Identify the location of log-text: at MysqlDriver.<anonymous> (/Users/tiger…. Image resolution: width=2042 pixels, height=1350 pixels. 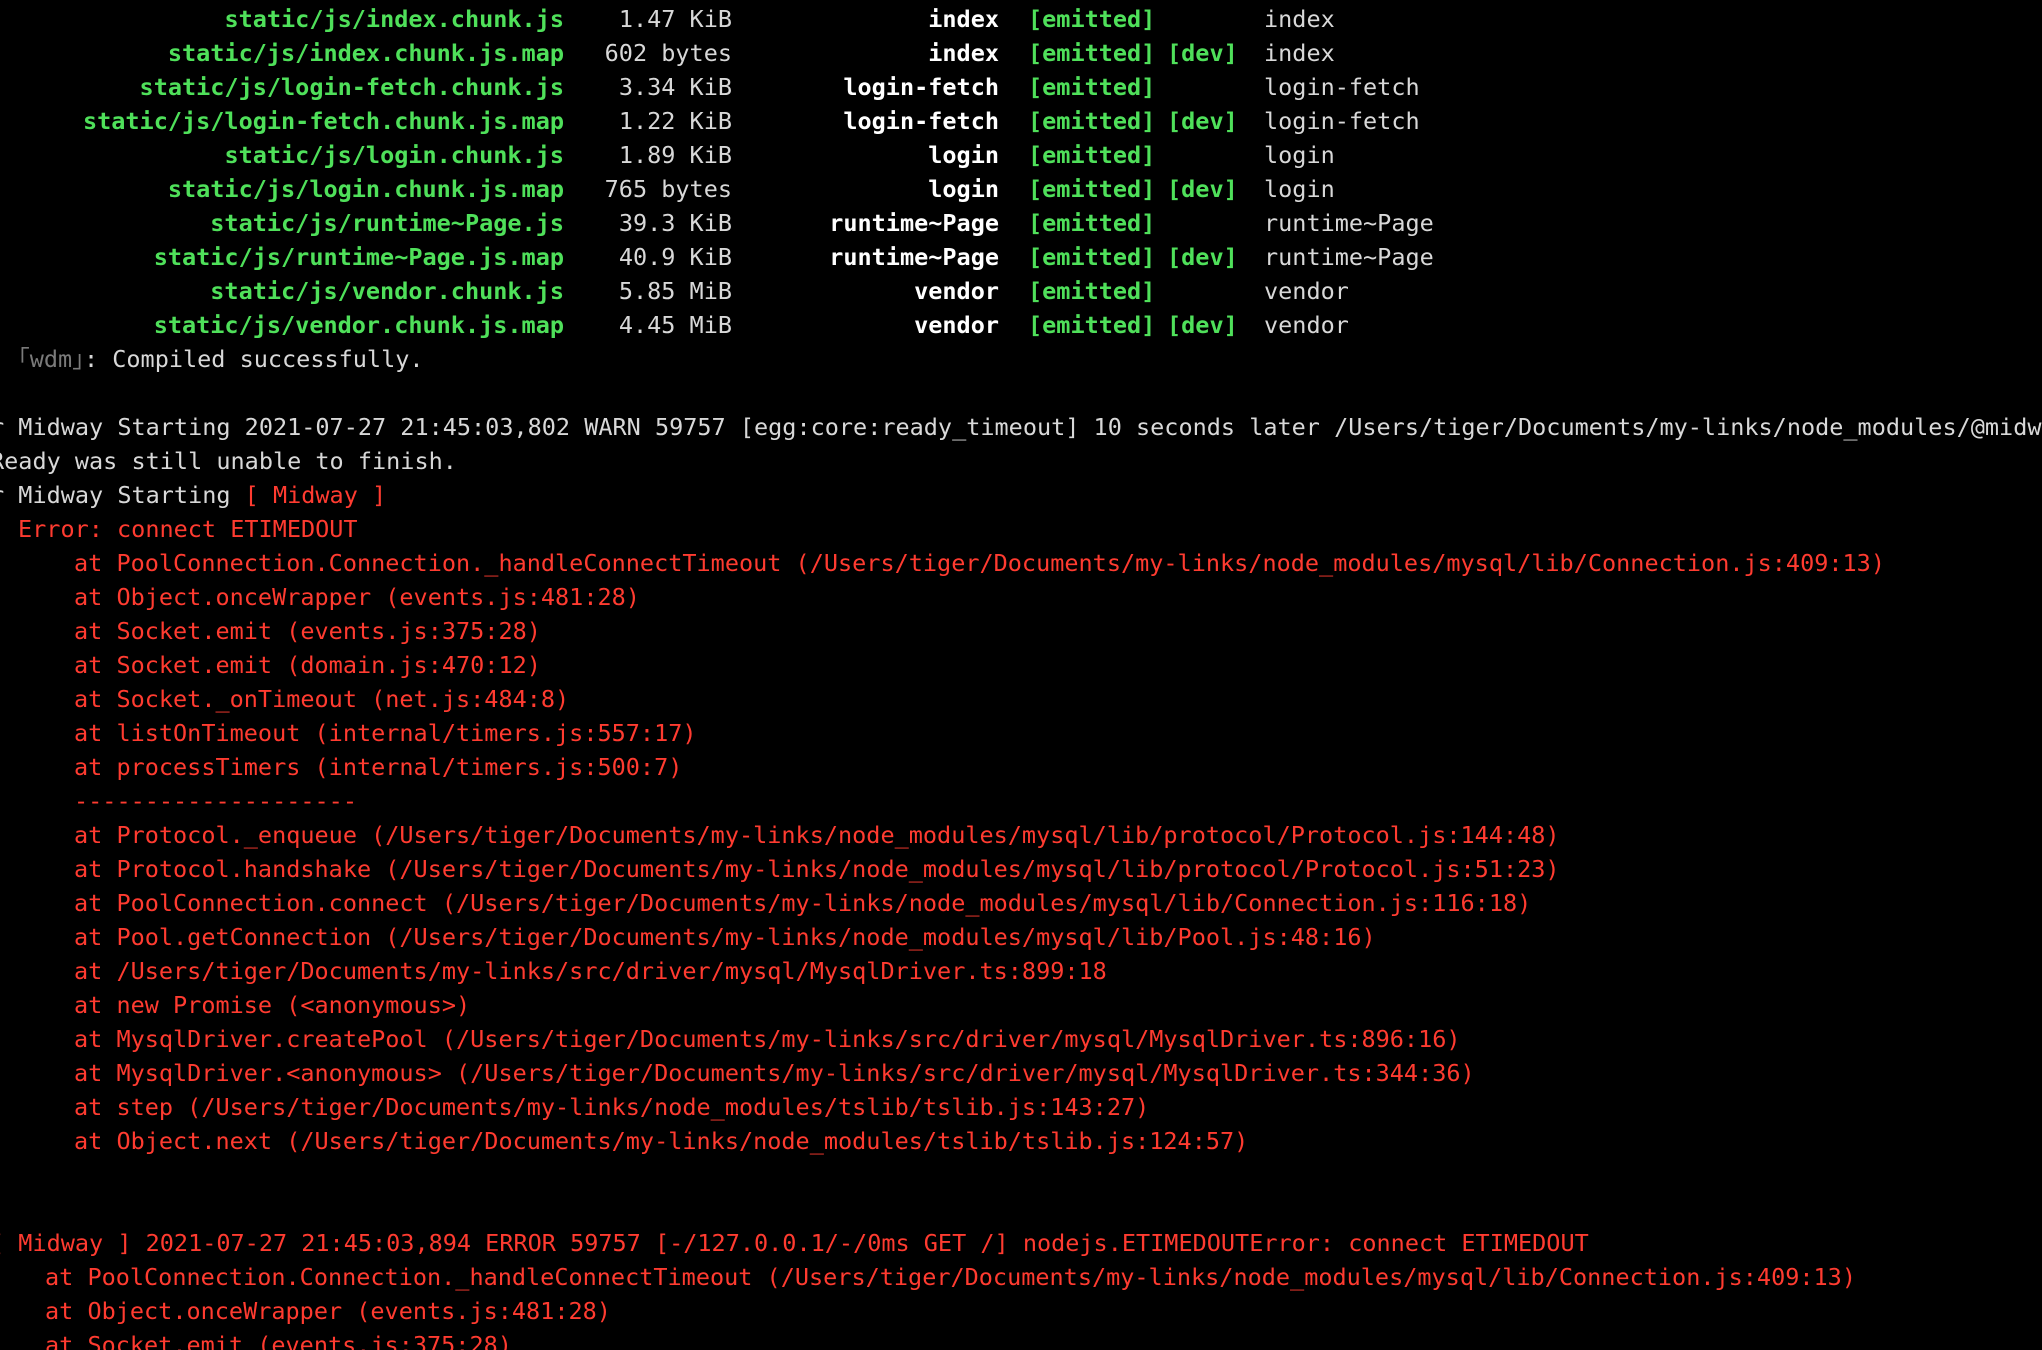
(774, 1073).